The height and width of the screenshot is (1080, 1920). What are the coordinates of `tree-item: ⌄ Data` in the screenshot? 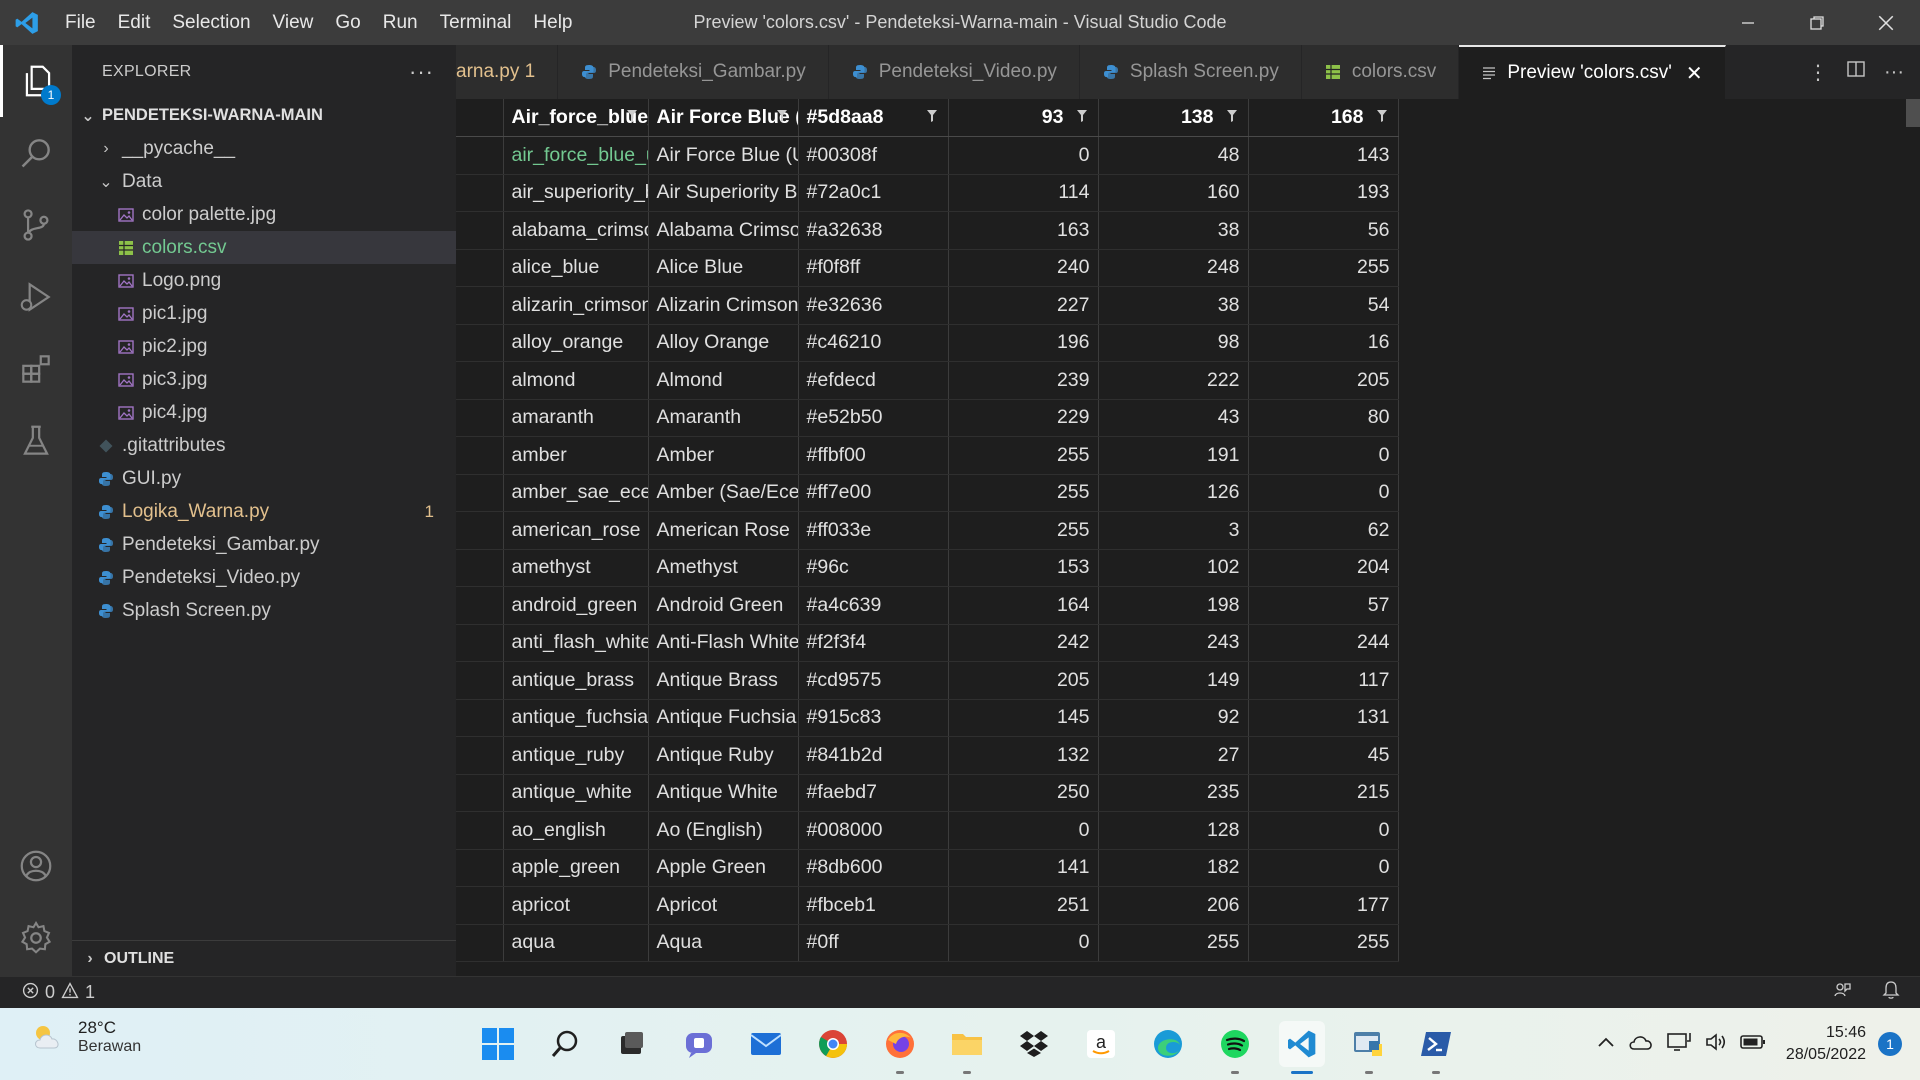 It's located at (264, 181).